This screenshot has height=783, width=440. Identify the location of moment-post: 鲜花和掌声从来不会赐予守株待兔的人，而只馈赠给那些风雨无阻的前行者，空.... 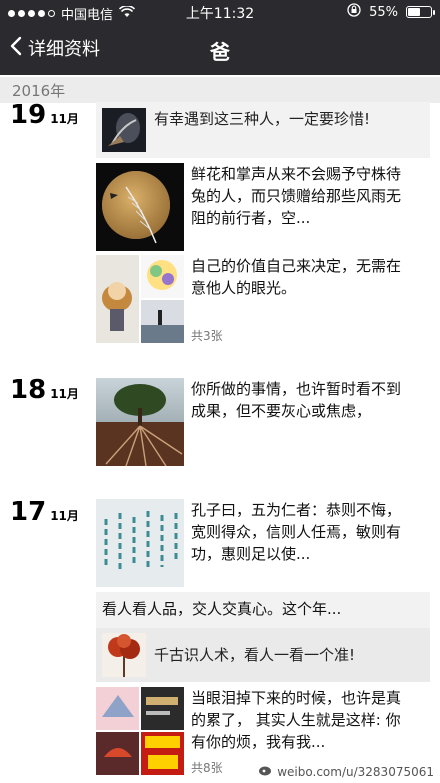
(263, 208).